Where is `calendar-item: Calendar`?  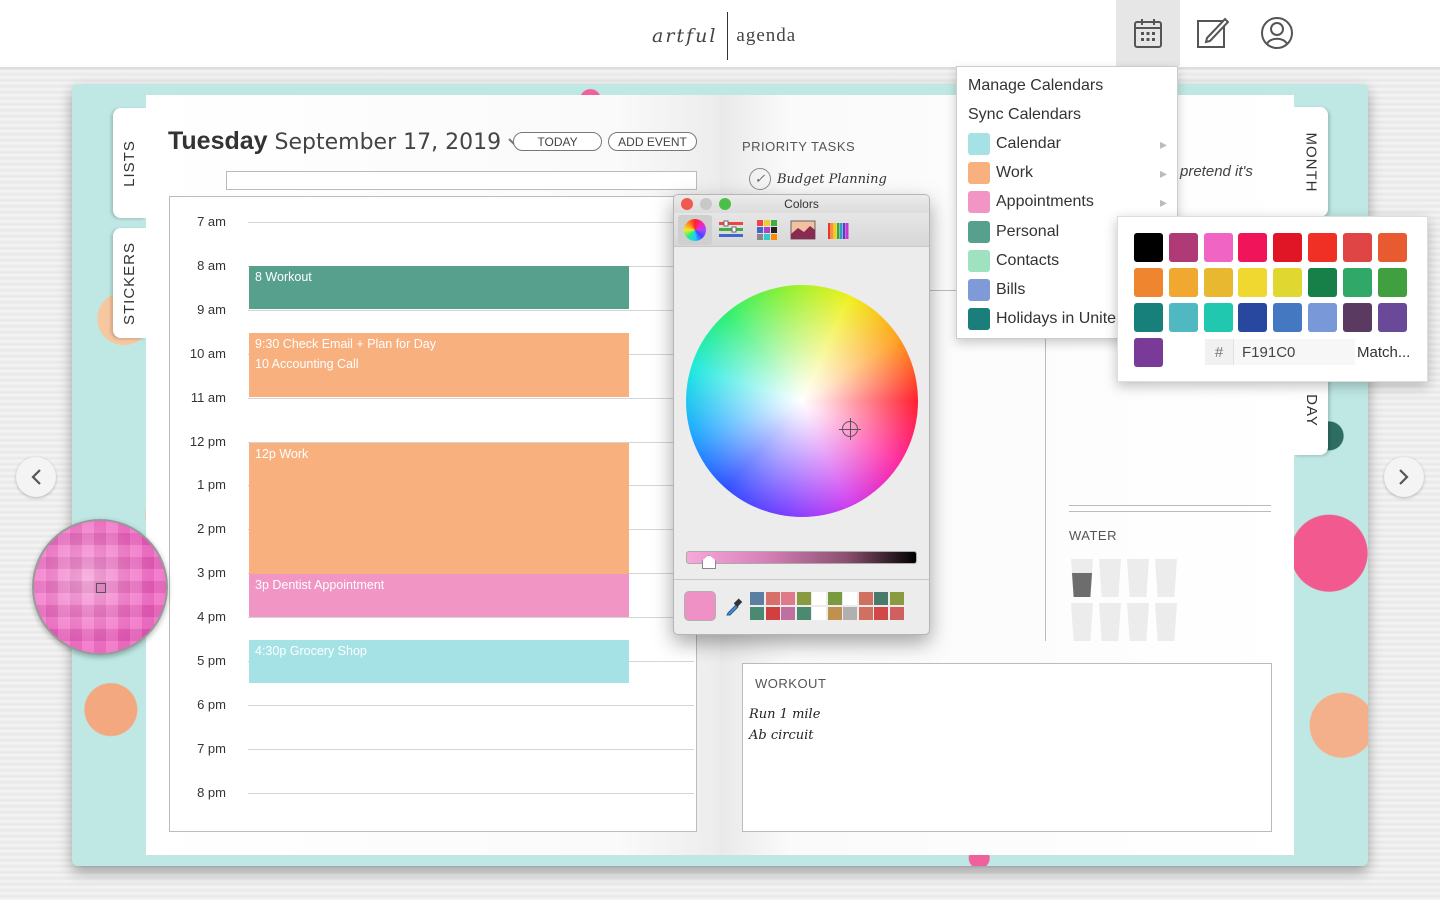 calendar-item: Calendar is located at coordinates (1014, 144).